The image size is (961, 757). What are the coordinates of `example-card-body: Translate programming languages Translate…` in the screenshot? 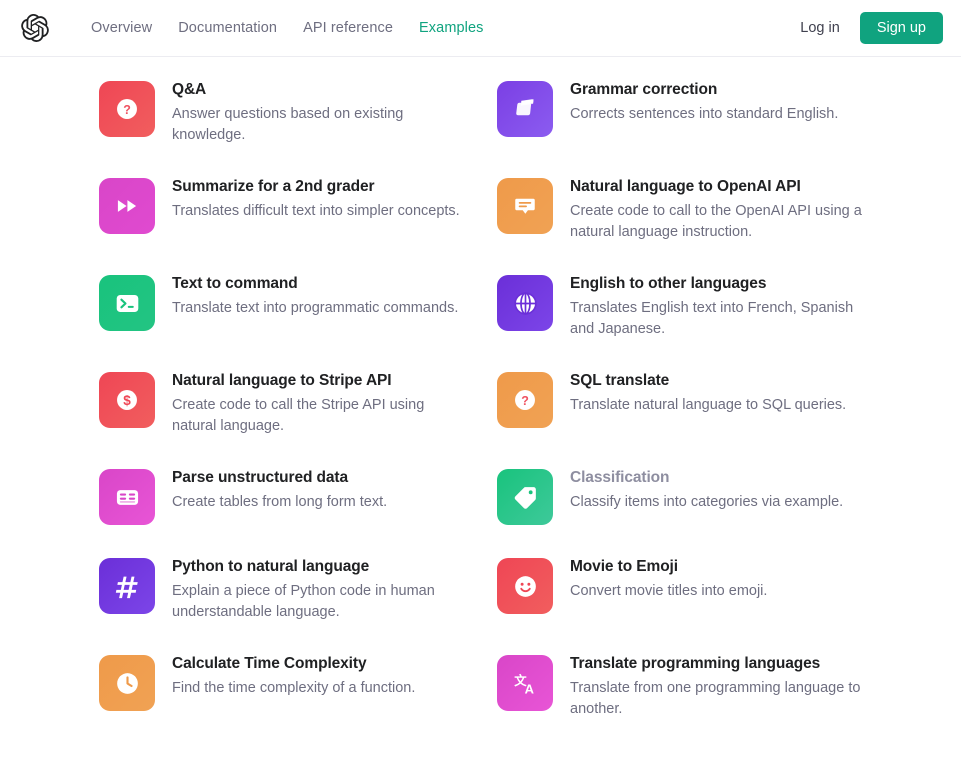 It's located at (720, 686).